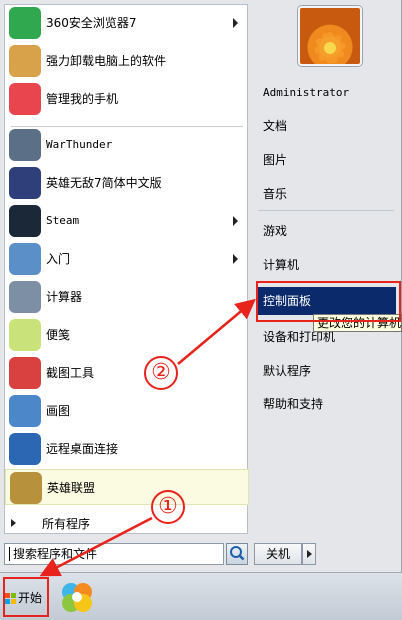 This screenshot has width=402, height=620. Describe the element at coordinates (168, 507) in the screenshot. I see `step-1-marker: ①` at that location.